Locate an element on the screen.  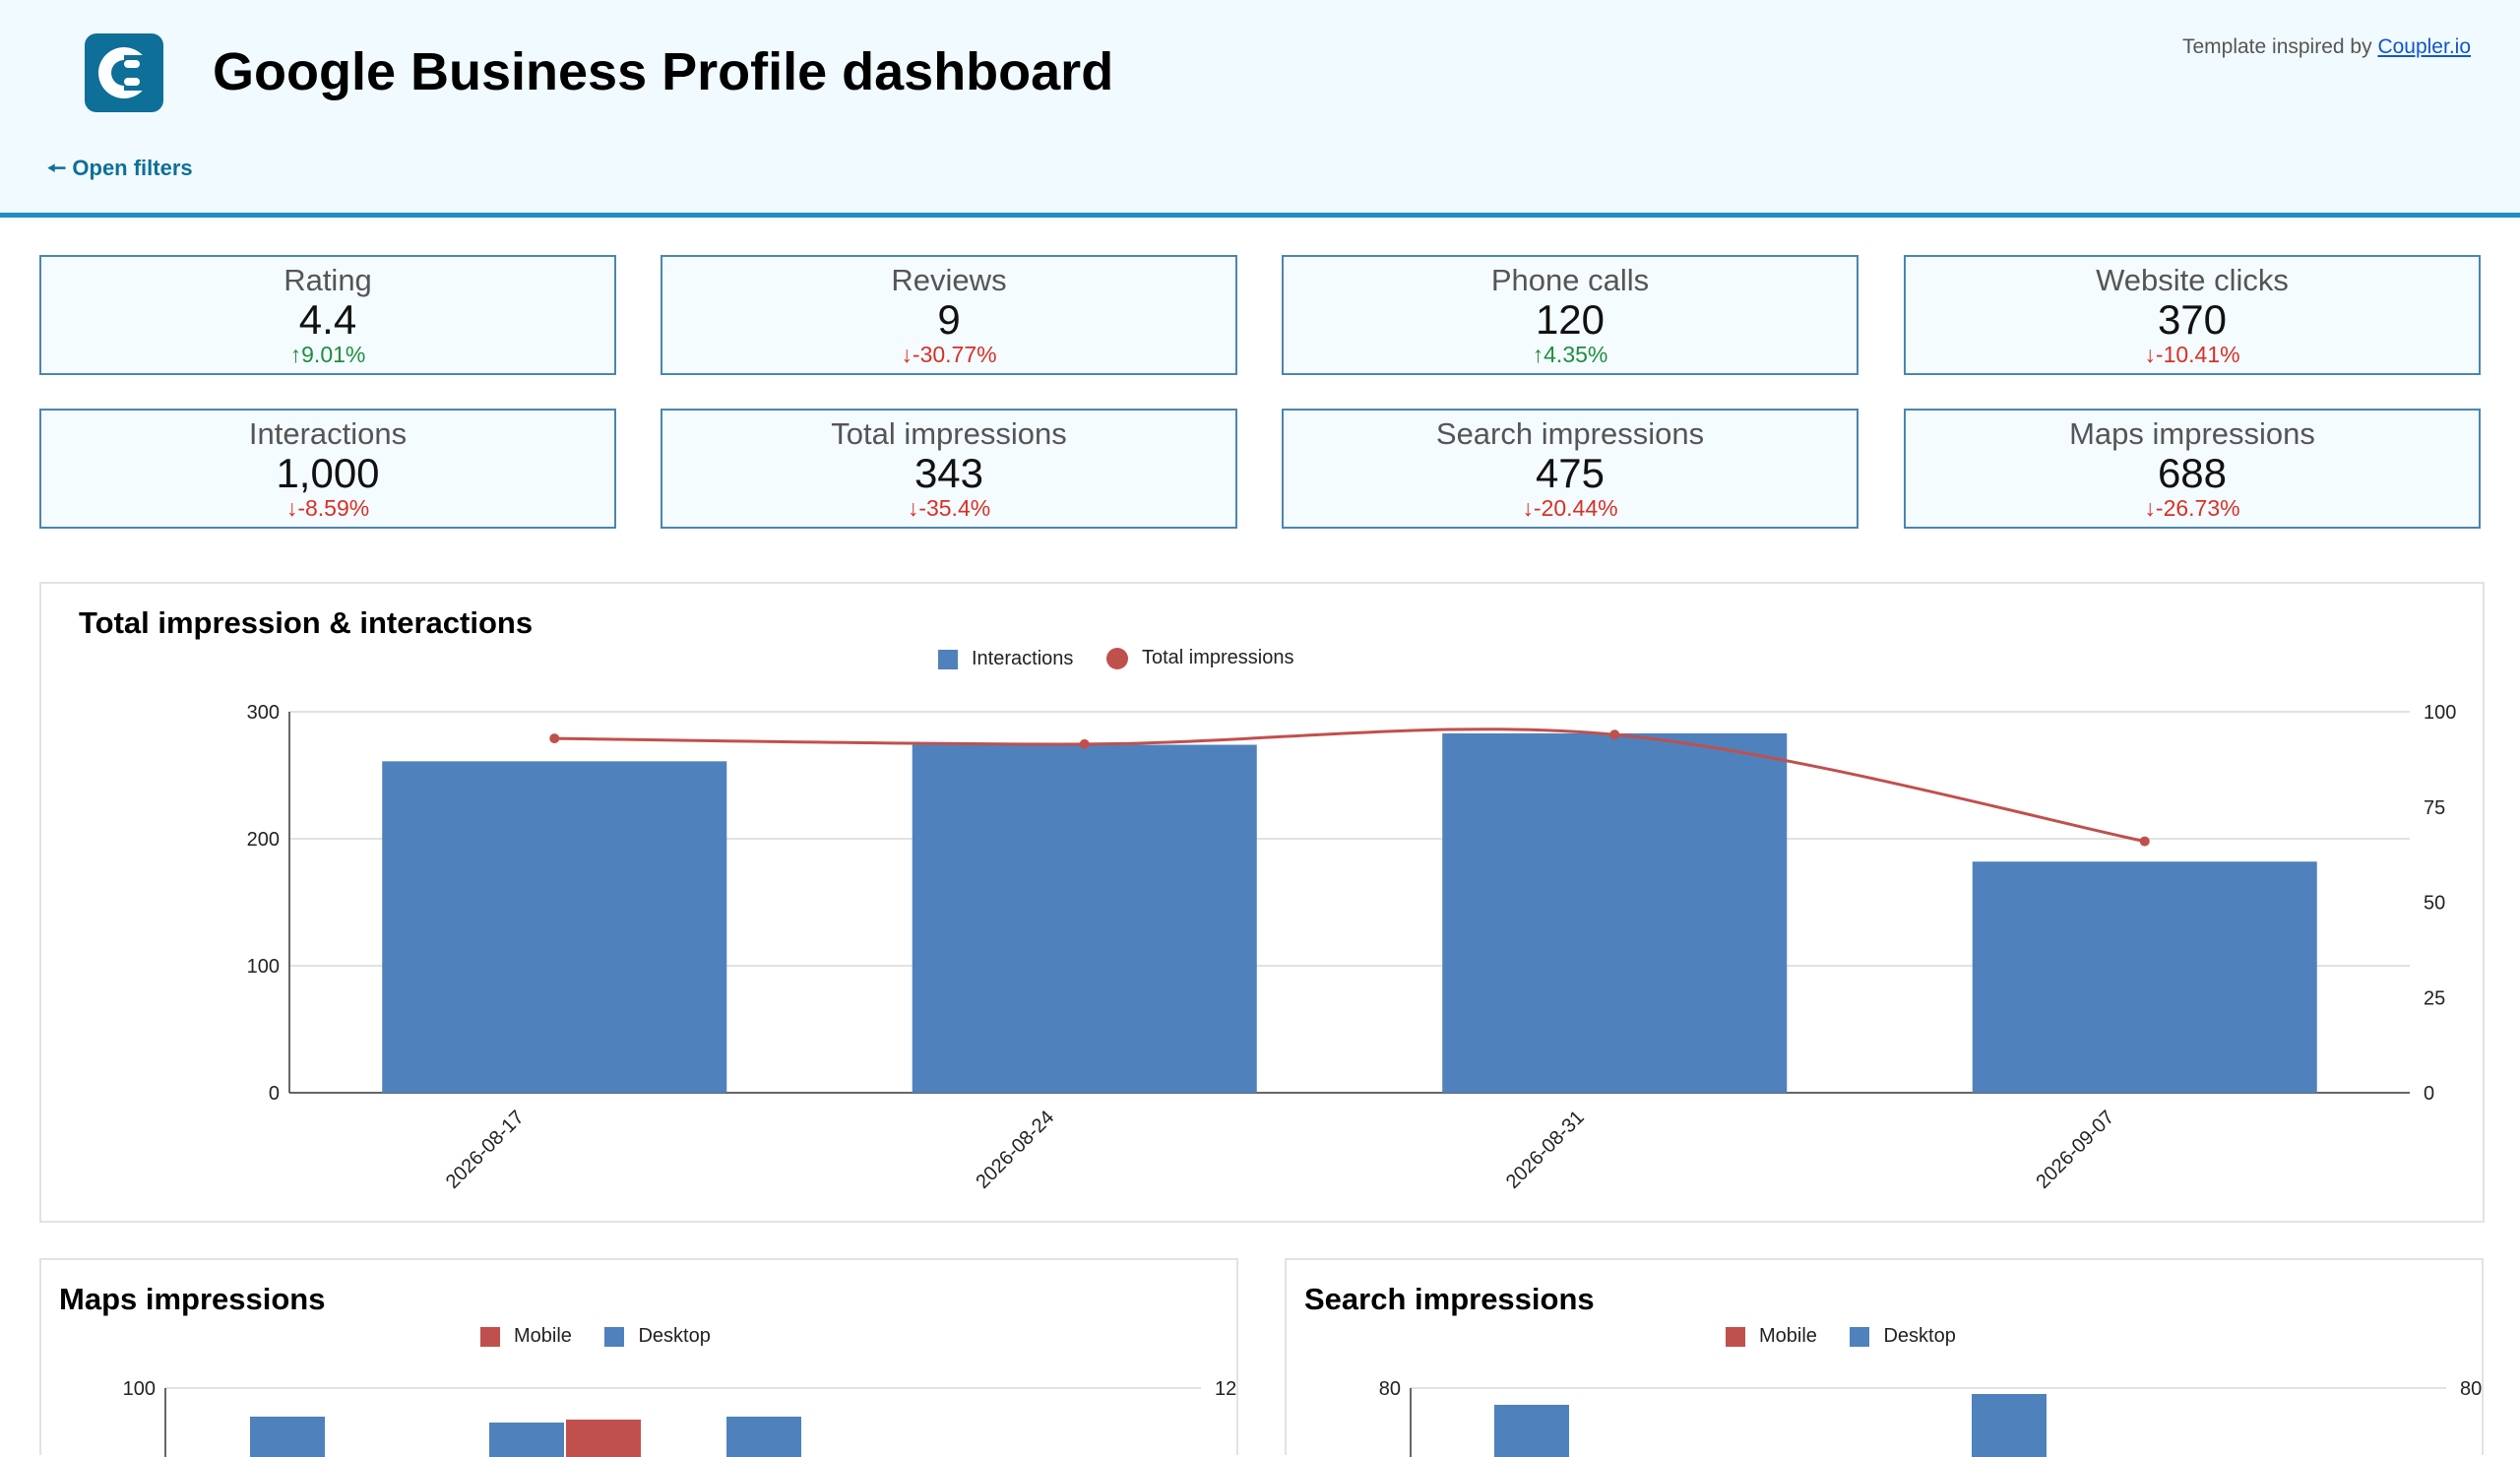
arrow-left-icon: 🠔 is located at coordinates (57, 168).